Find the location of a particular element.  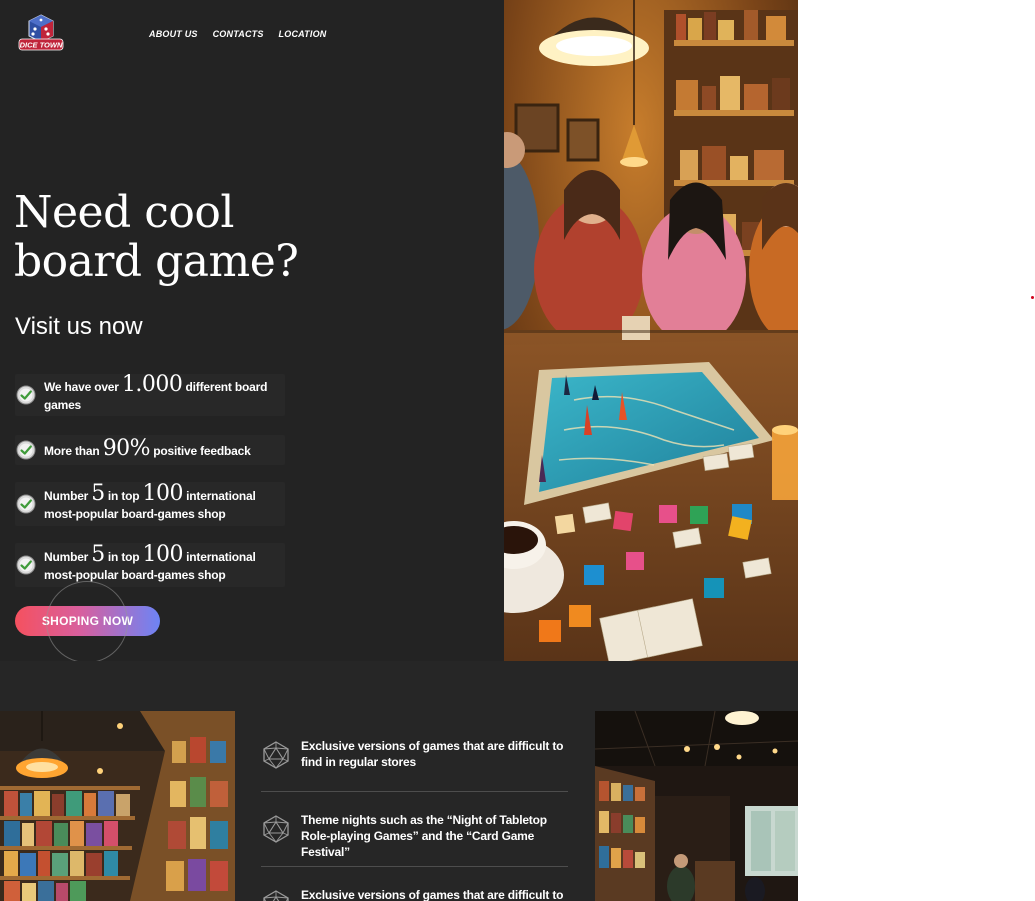

main-nav: ABOUT US CONTACTS LOCATION is located at coordinates (237, 34).